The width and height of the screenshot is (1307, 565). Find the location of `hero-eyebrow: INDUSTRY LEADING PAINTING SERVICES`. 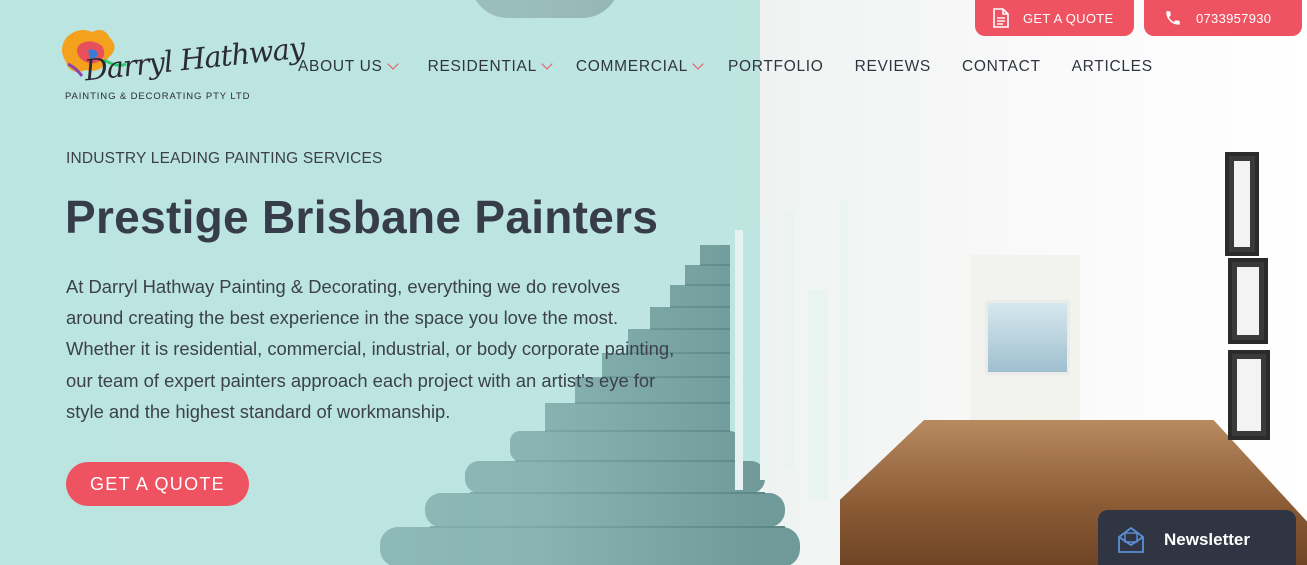

hero-eyebrow: INDUSTRY LEADING PAINTING SERVICES is located at coordinates (224, 158).